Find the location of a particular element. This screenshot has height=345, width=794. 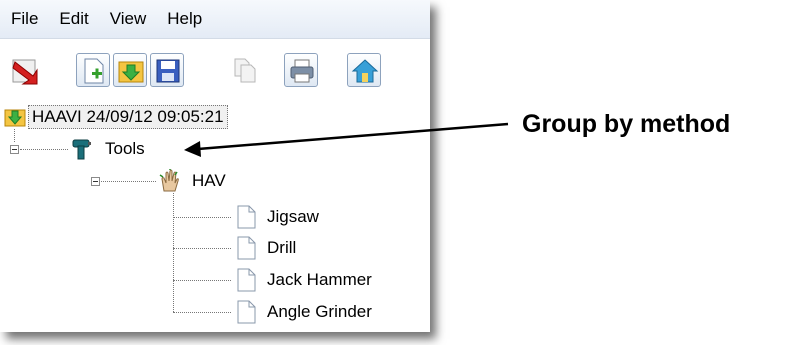

annotation-label: Group by method is located at coordinates (626, 124).